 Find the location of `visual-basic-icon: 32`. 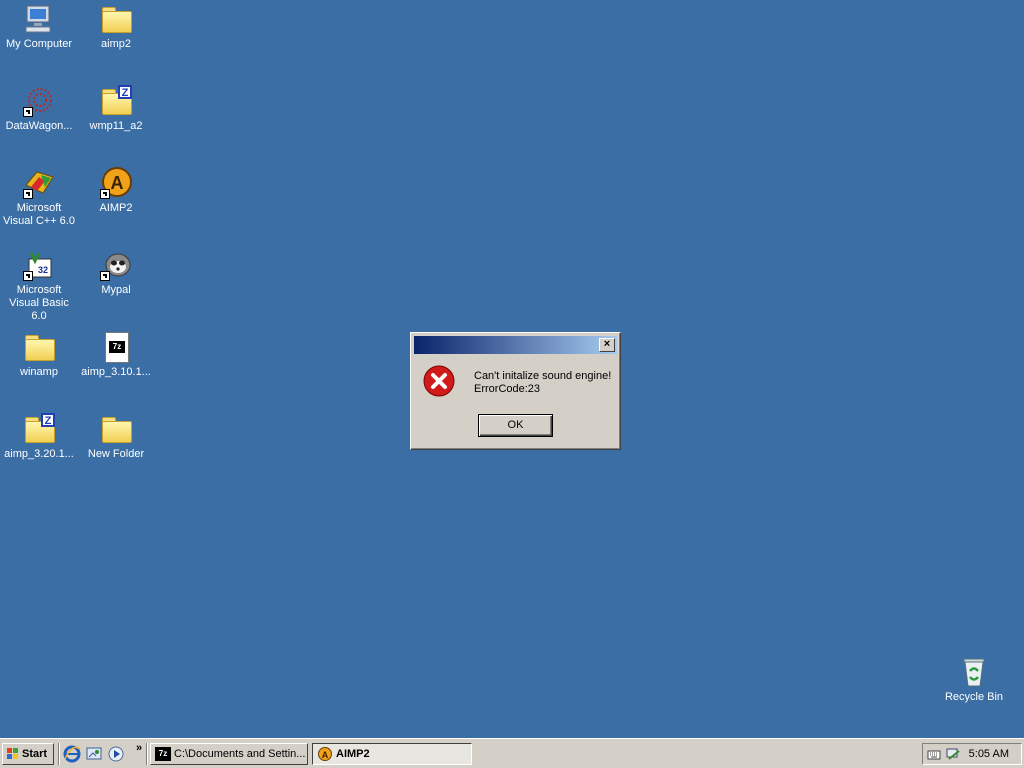

visual-basic-icon: 32 is located at coordinates (39, 265).